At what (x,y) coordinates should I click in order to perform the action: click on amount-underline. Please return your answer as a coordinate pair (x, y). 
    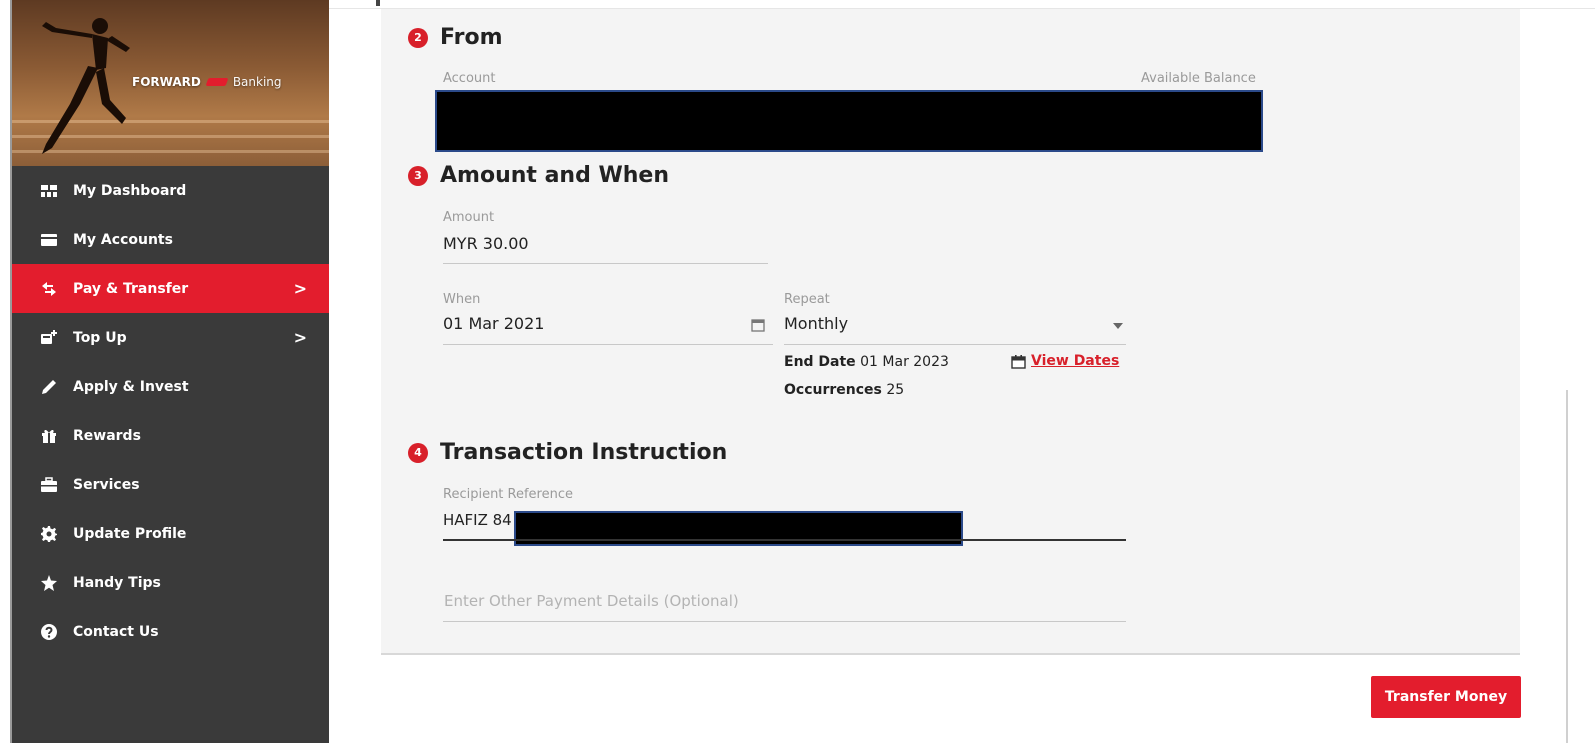
    Looking at the image, I should click on (605, 263).